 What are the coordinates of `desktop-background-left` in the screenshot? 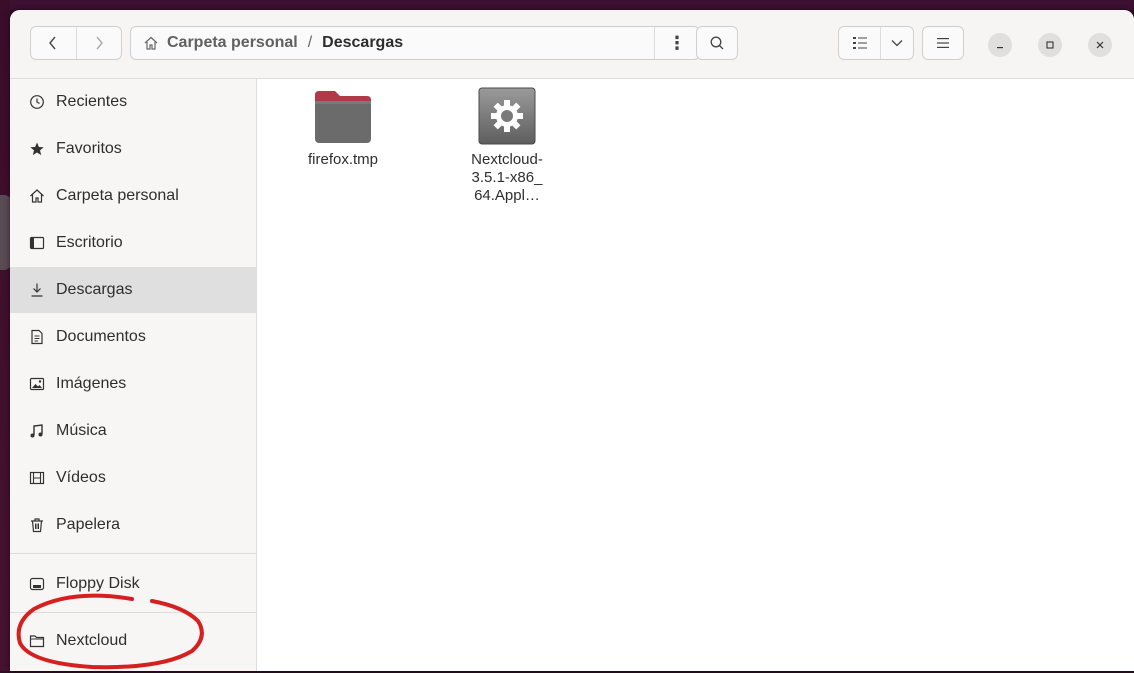 It's located at (5, 335).